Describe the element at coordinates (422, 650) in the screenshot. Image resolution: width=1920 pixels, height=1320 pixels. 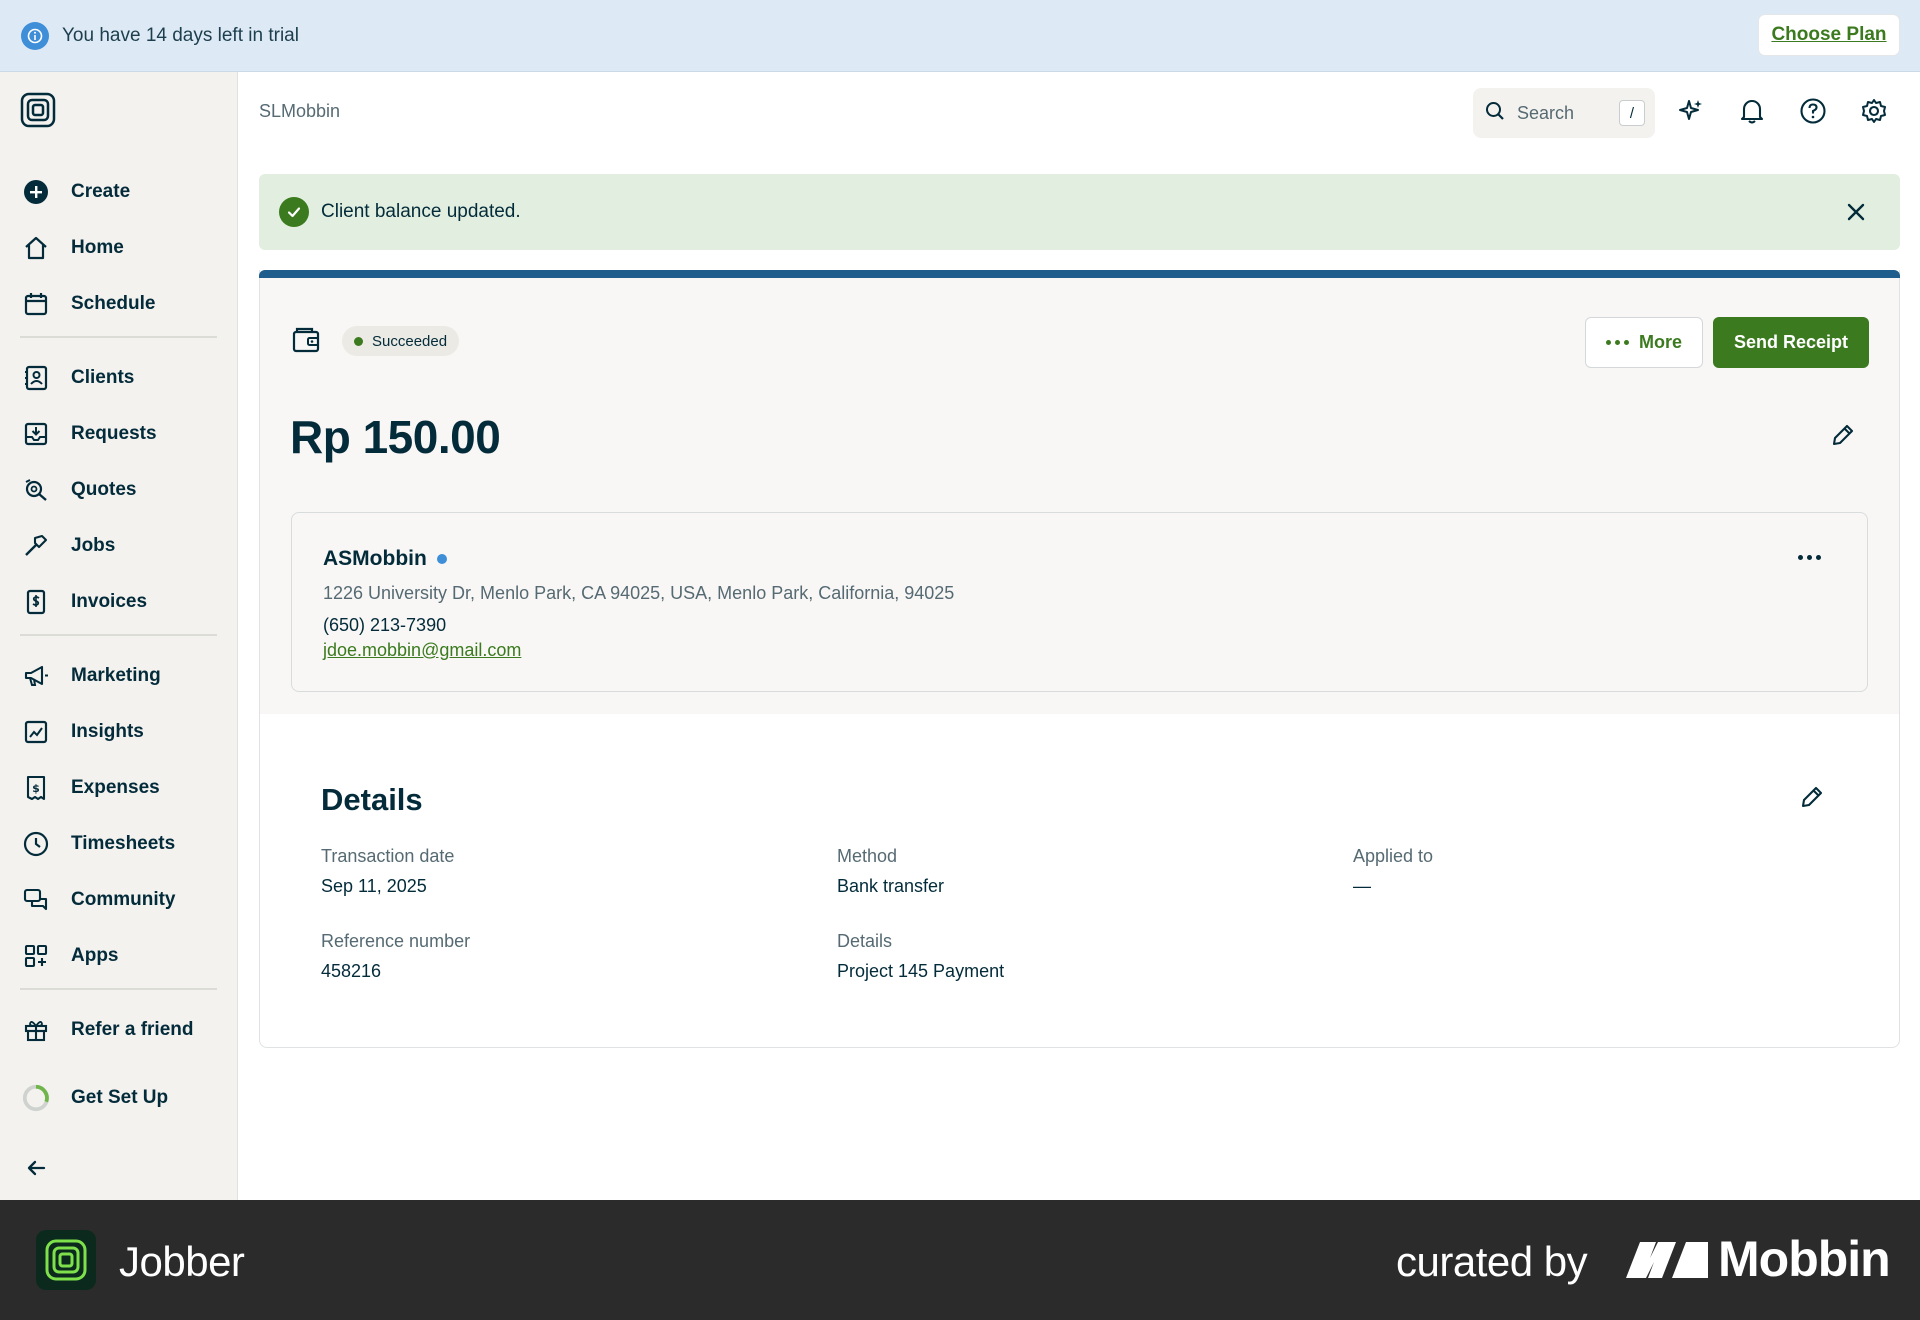
I see `client-email-link: jdoe.mobbin@gmail.com` at that location.